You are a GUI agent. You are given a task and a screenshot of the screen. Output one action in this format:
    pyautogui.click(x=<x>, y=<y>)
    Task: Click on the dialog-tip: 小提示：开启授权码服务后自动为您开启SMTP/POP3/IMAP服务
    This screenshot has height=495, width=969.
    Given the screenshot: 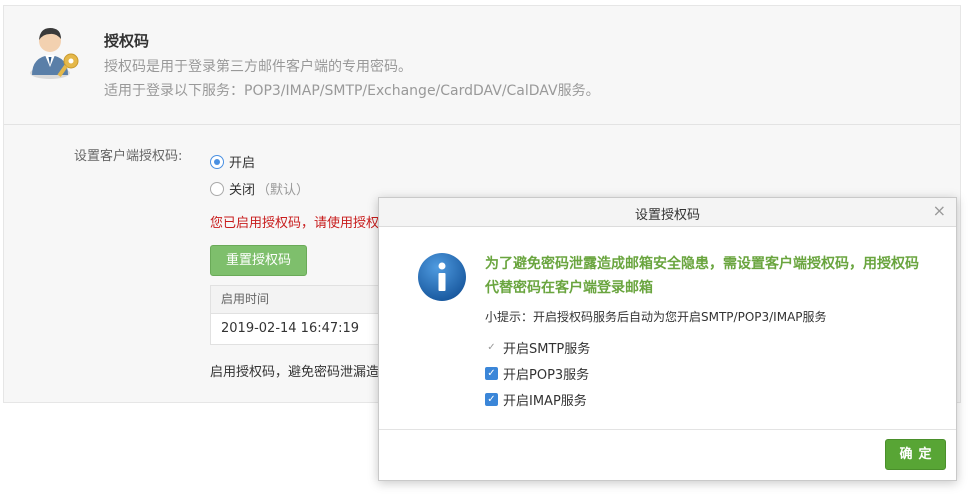 What is the action you would take?
    pyautogui.click(x=656, y=317)
    